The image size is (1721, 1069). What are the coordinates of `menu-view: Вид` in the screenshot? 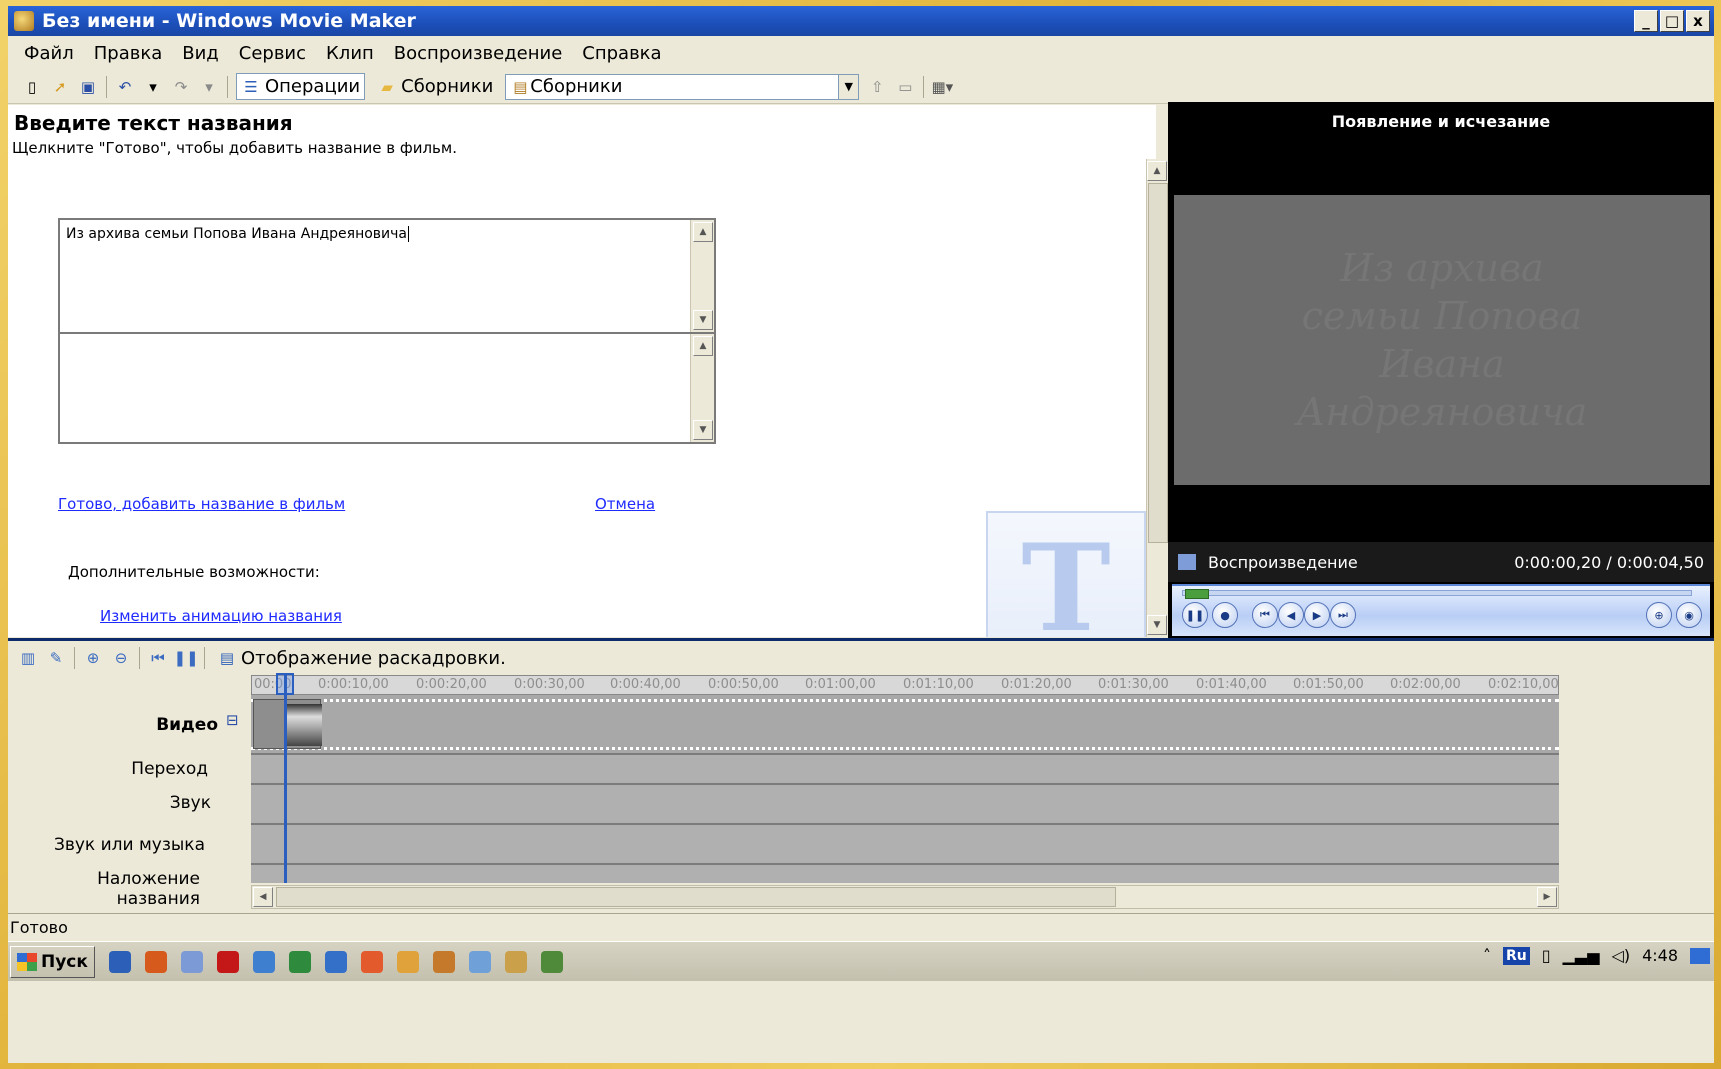 It's located at (200, 53).